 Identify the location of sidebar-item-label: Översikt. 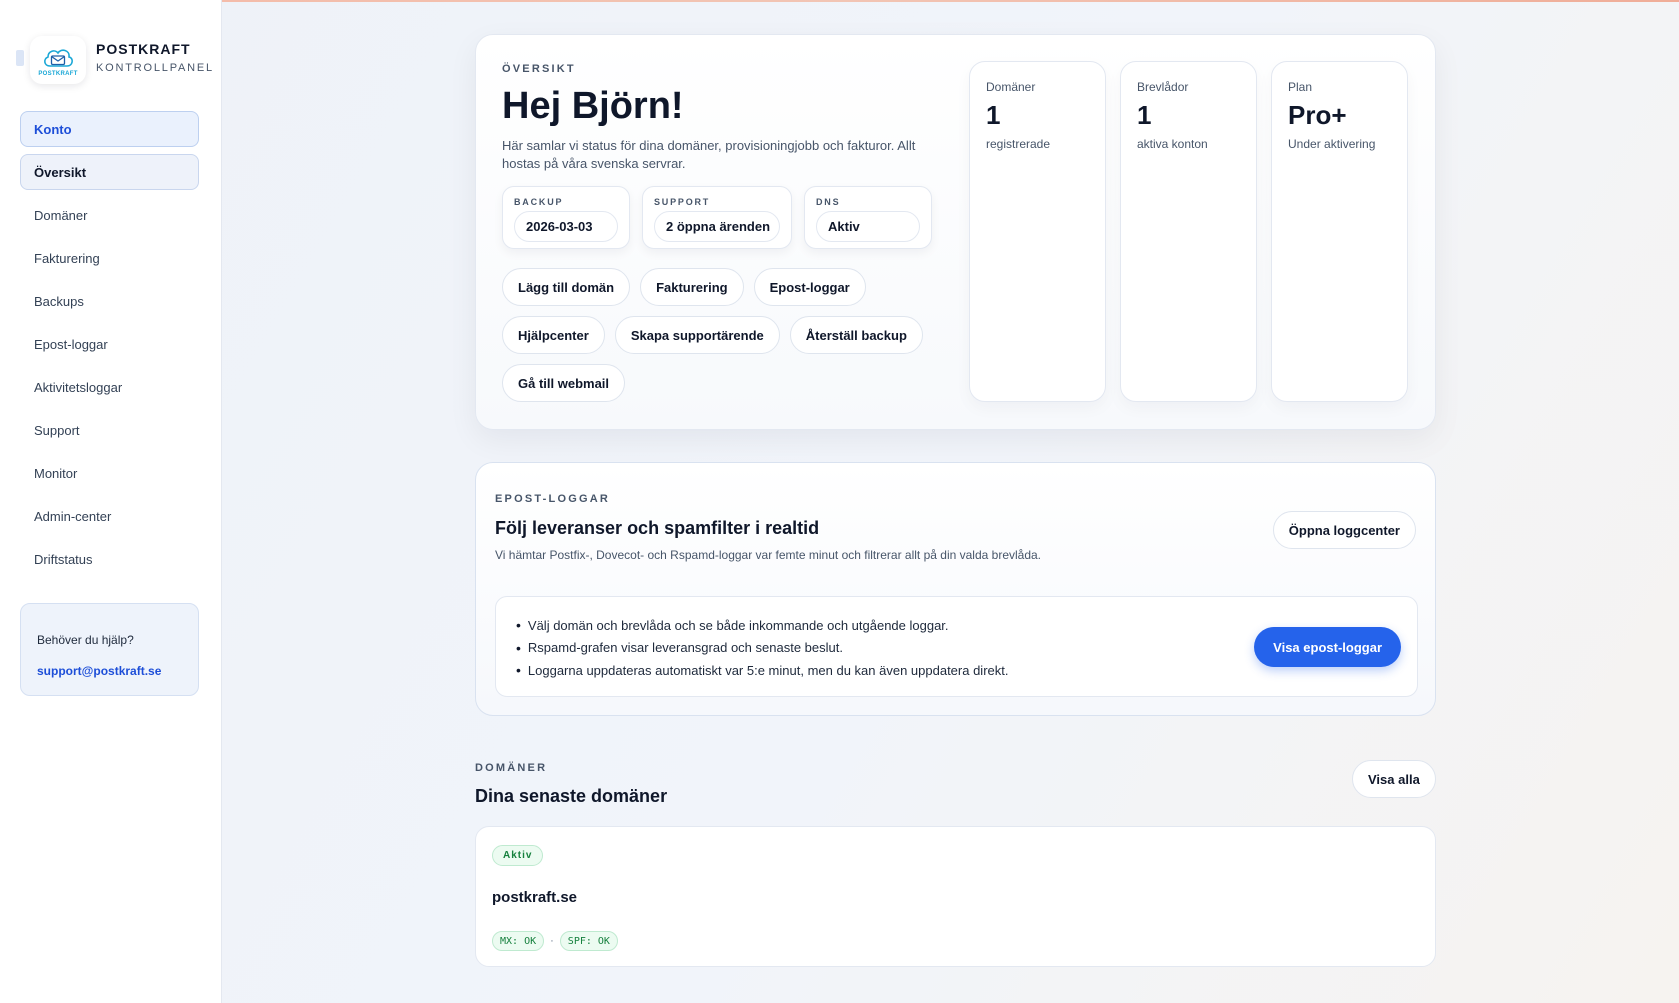
(60, 172).